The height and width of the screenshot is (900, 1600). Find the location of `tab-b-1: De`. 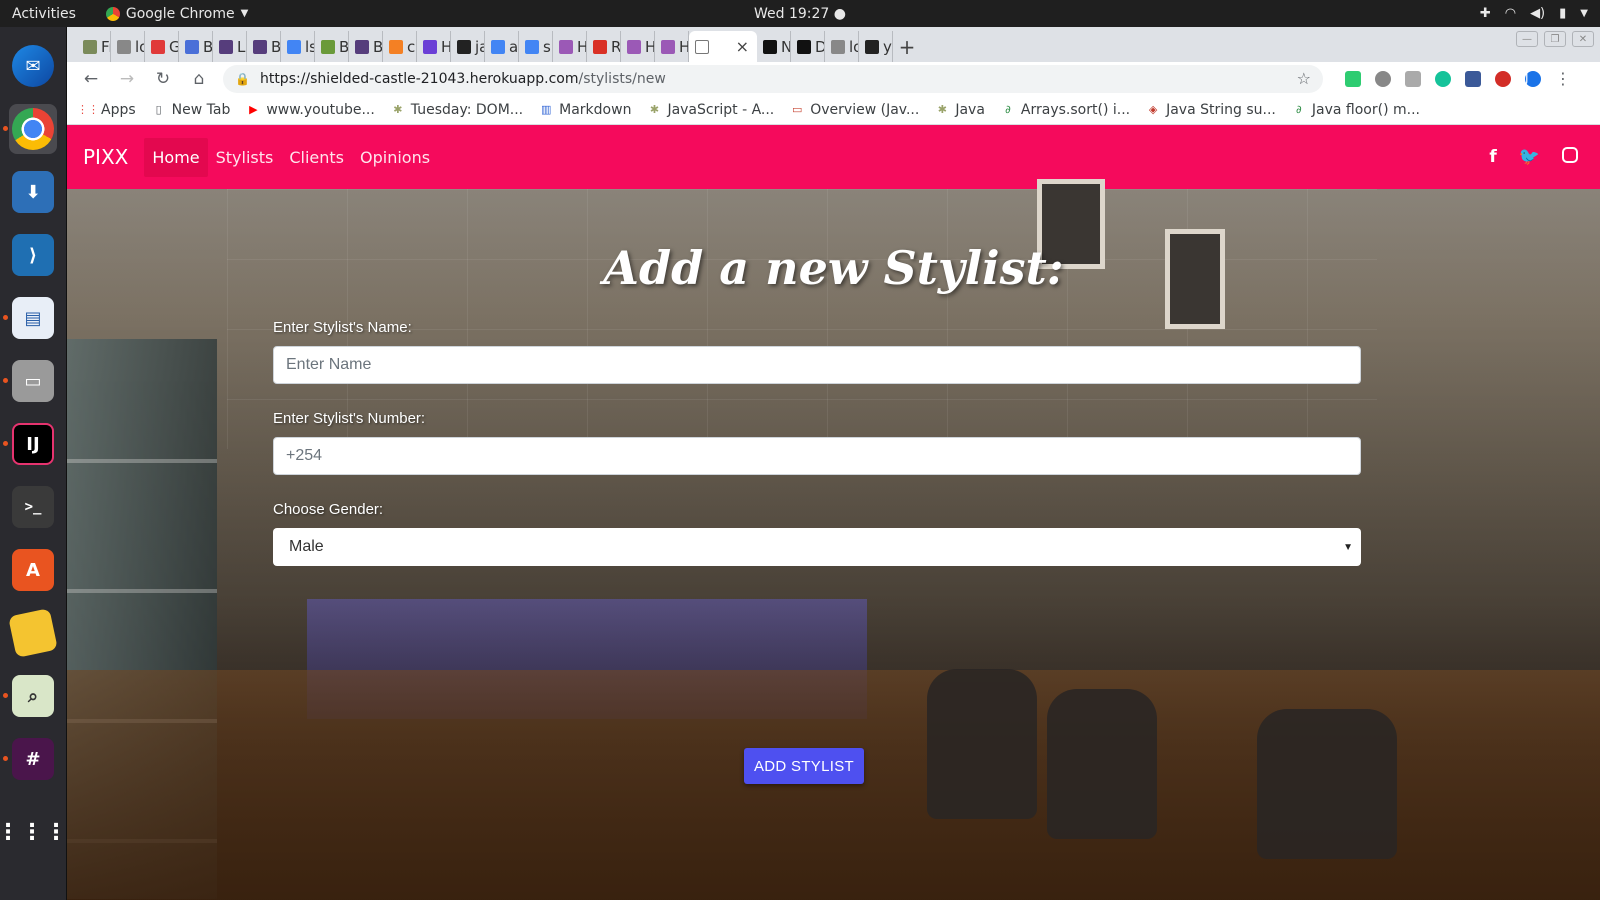

tab-b-1: De is located at coordinates (808, 46).